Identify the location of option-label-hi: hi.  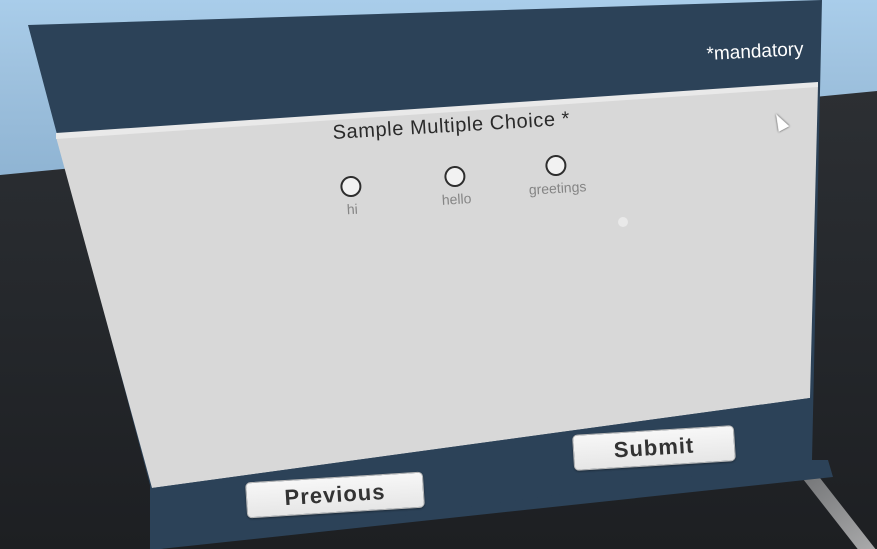
(352, 209).